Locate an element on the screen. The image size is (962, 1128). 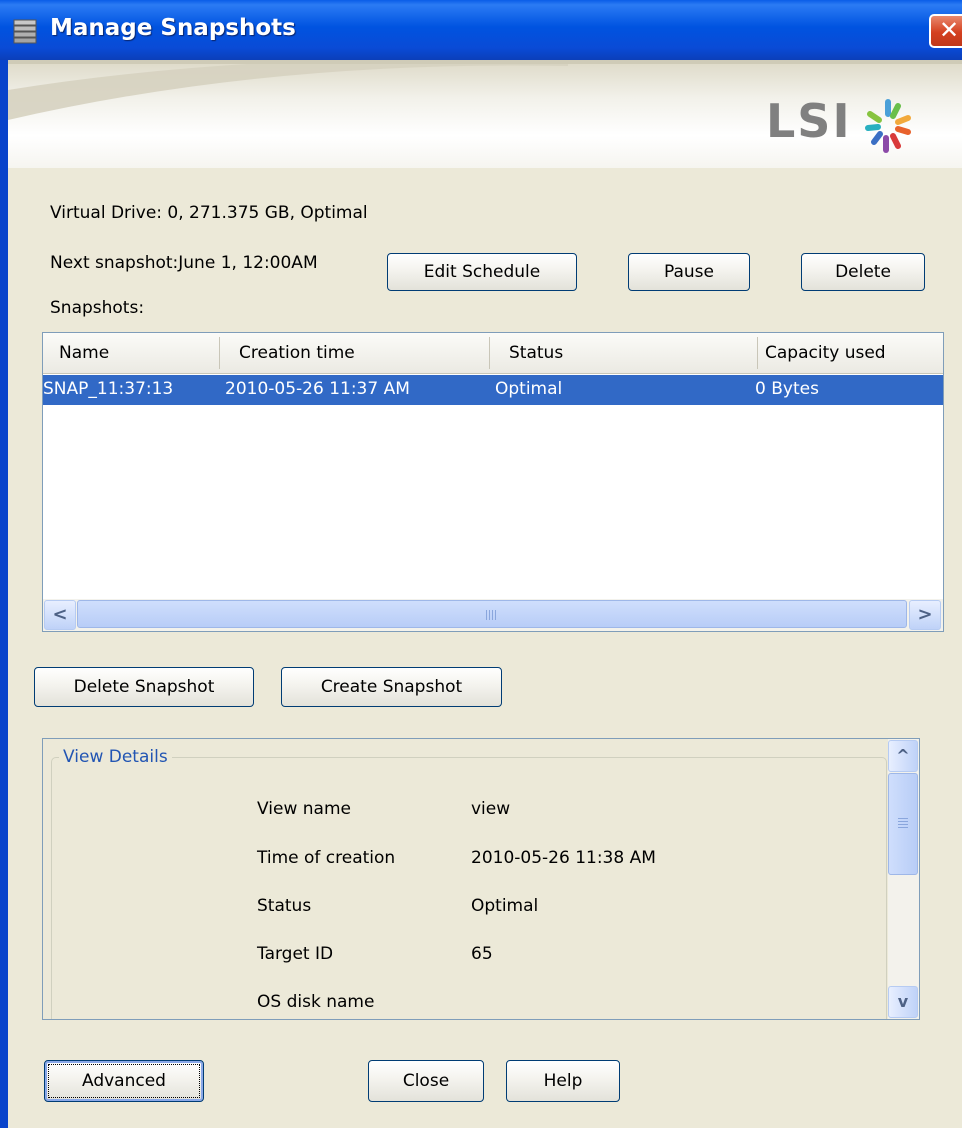
view-details-title: View Details is located at coordinates (115, 757).